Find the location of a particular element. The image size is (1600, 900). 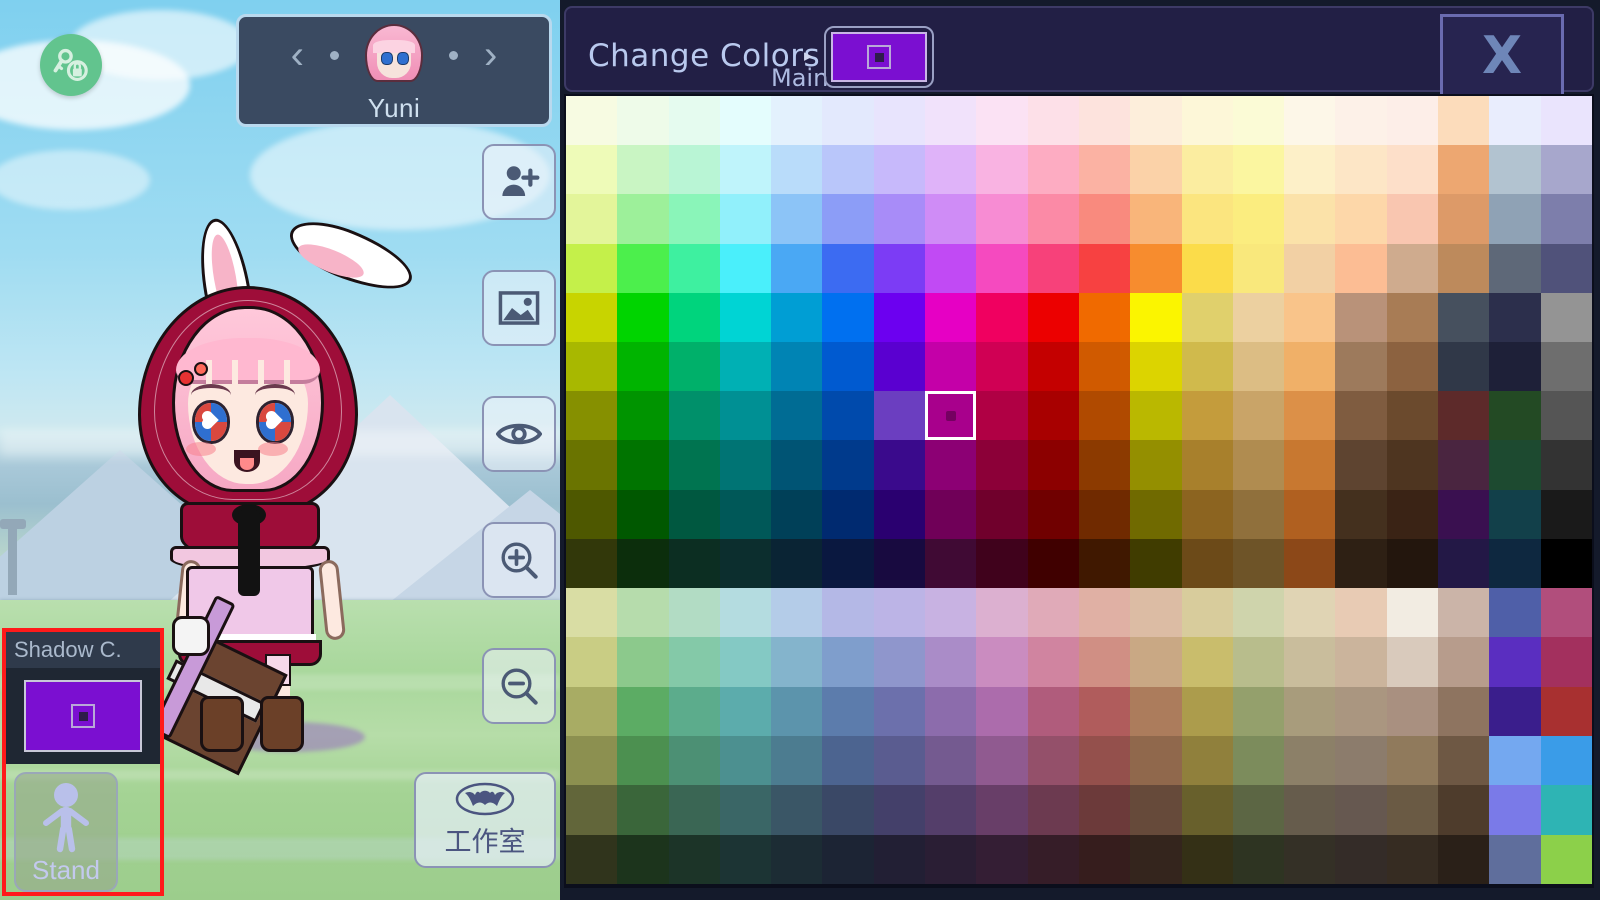

preview-button is located at coordinates (519, 434).